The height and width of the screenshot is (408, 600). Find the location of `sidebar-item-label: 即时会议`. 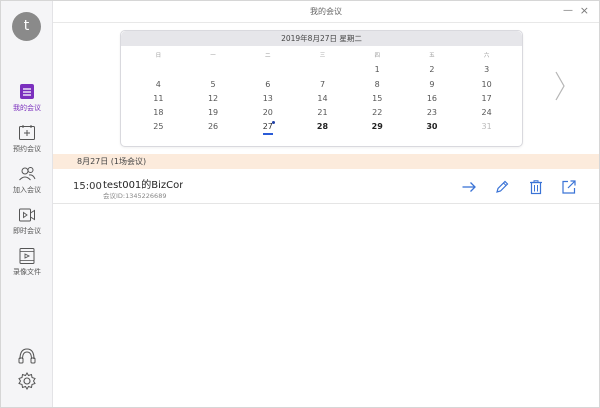

sidebar-item-label: 即时会议 is located at coordinates (27, 231).